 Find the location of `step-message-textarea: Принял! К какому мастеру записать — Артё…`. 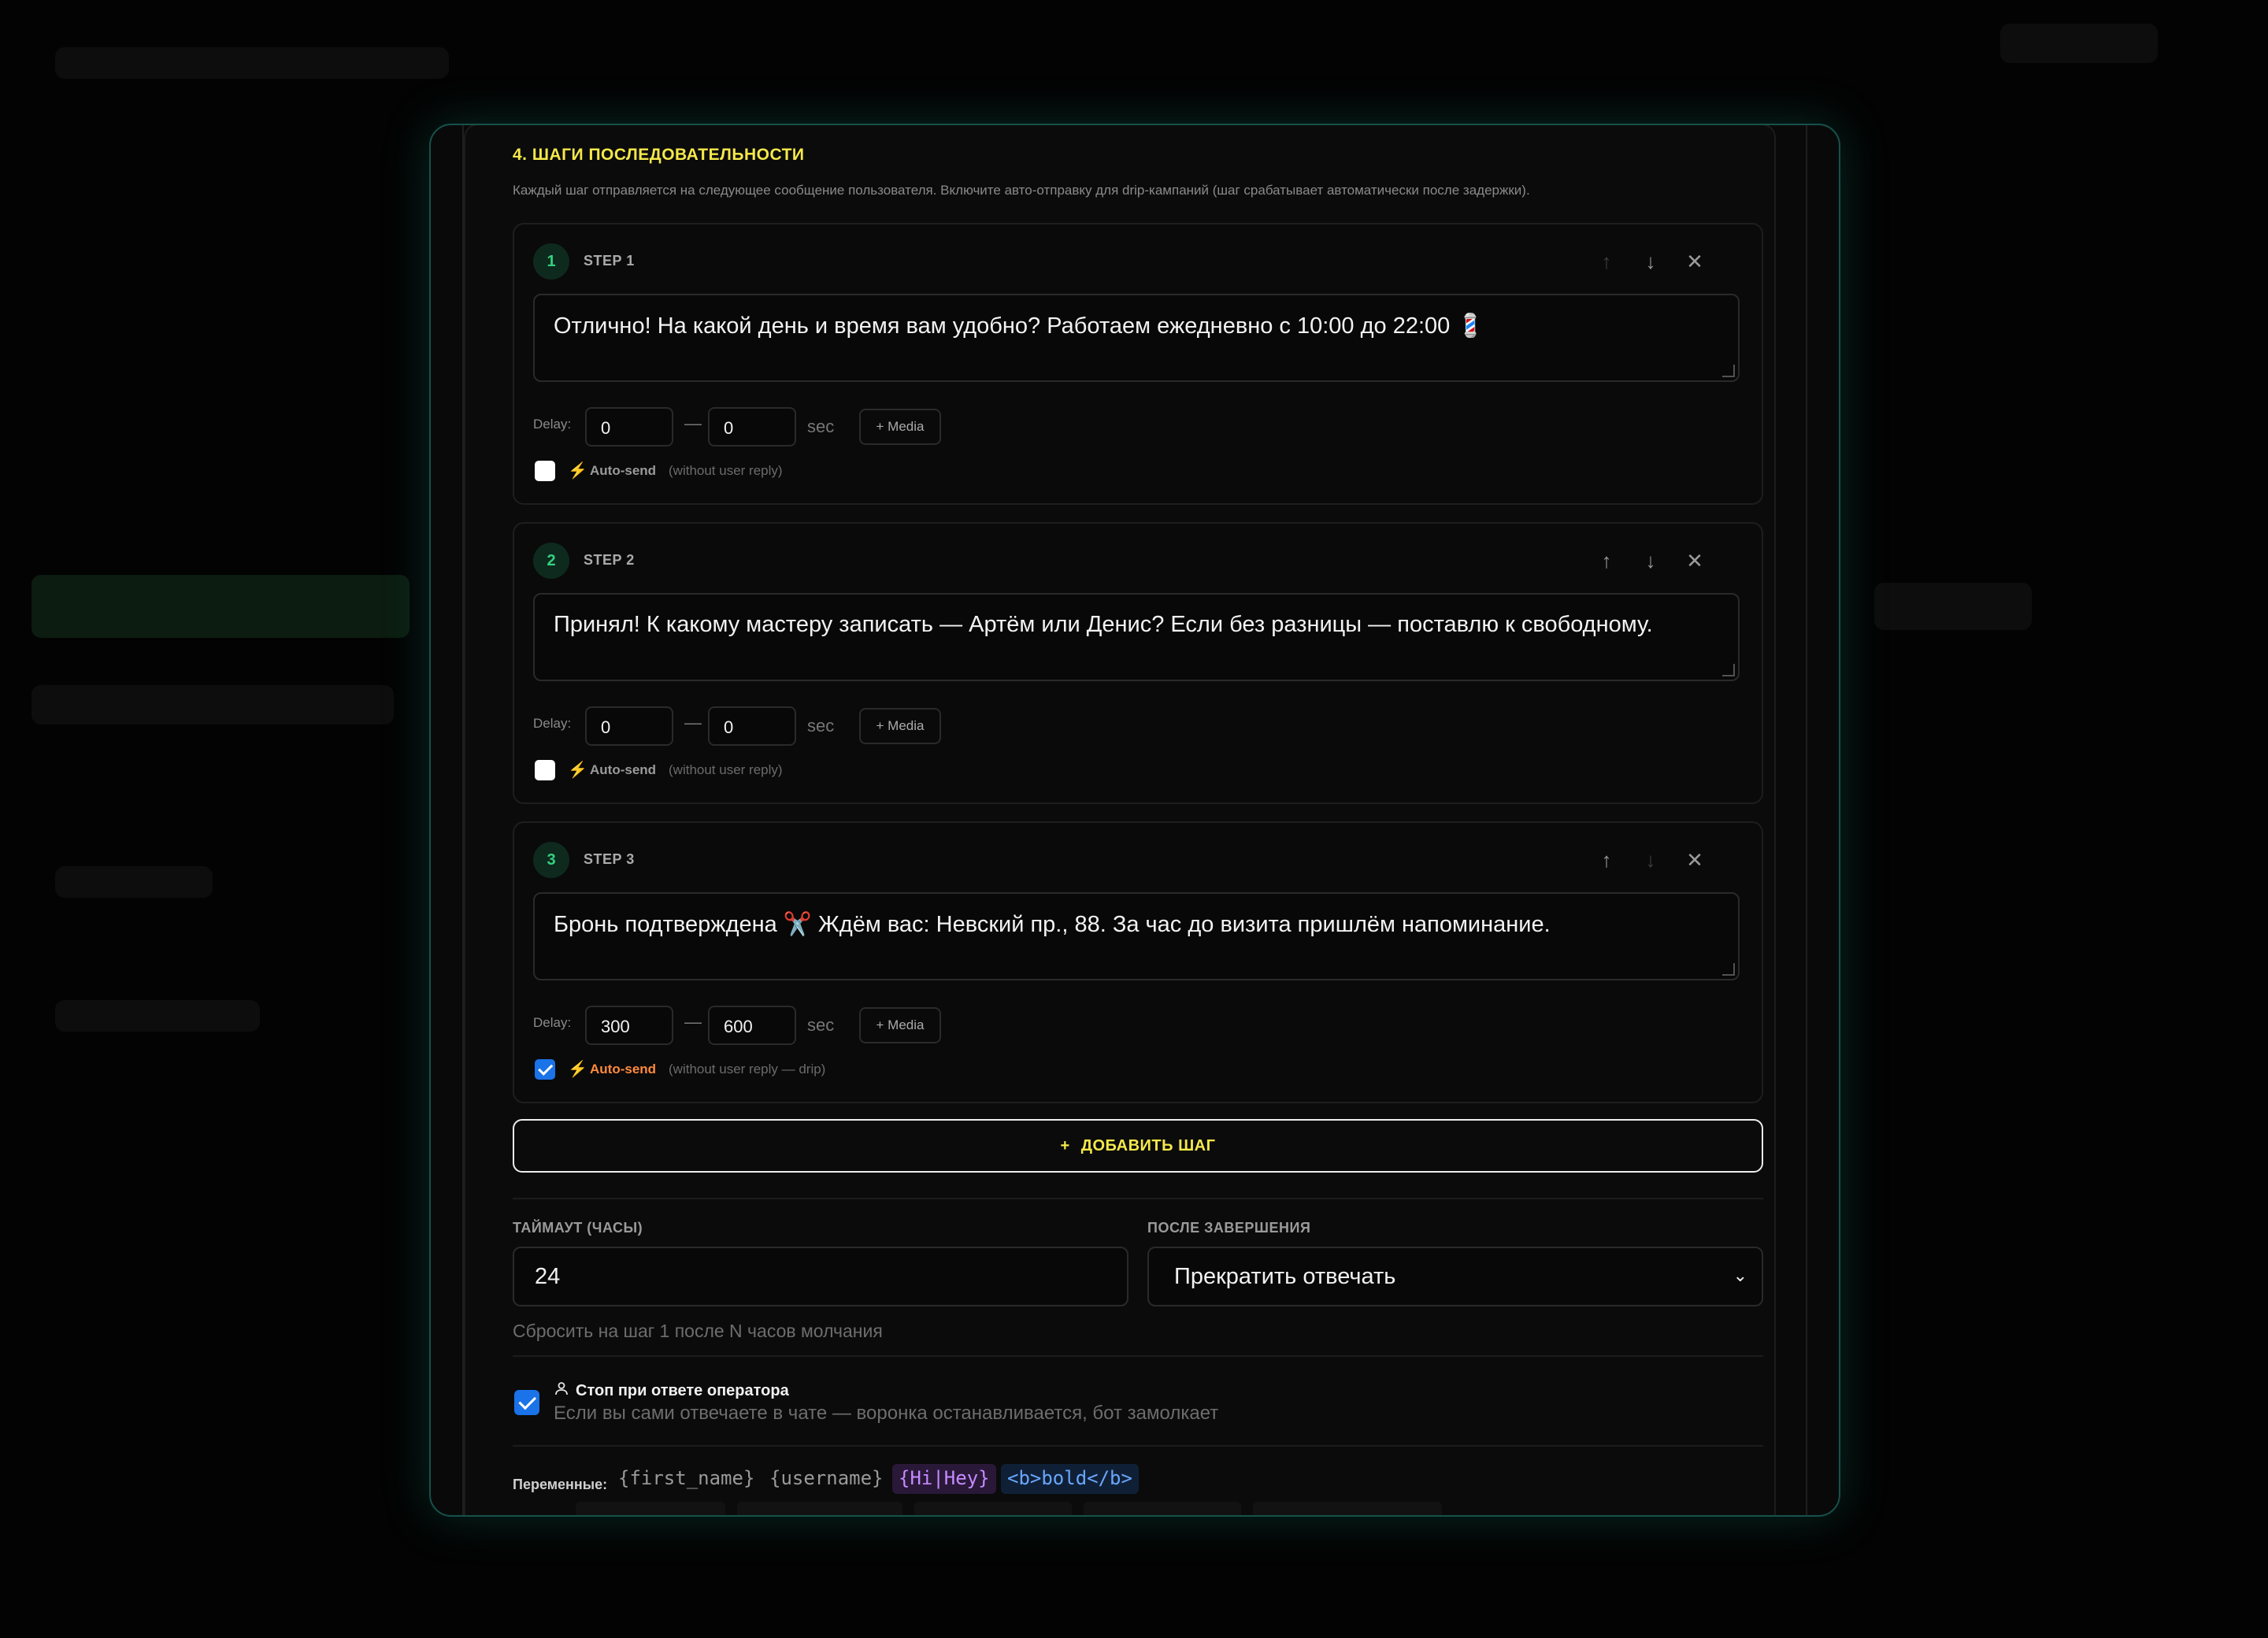

step-message-textarea: Принял! К какому мастеру записать — Артё… is located at coordinates (1136, 637).